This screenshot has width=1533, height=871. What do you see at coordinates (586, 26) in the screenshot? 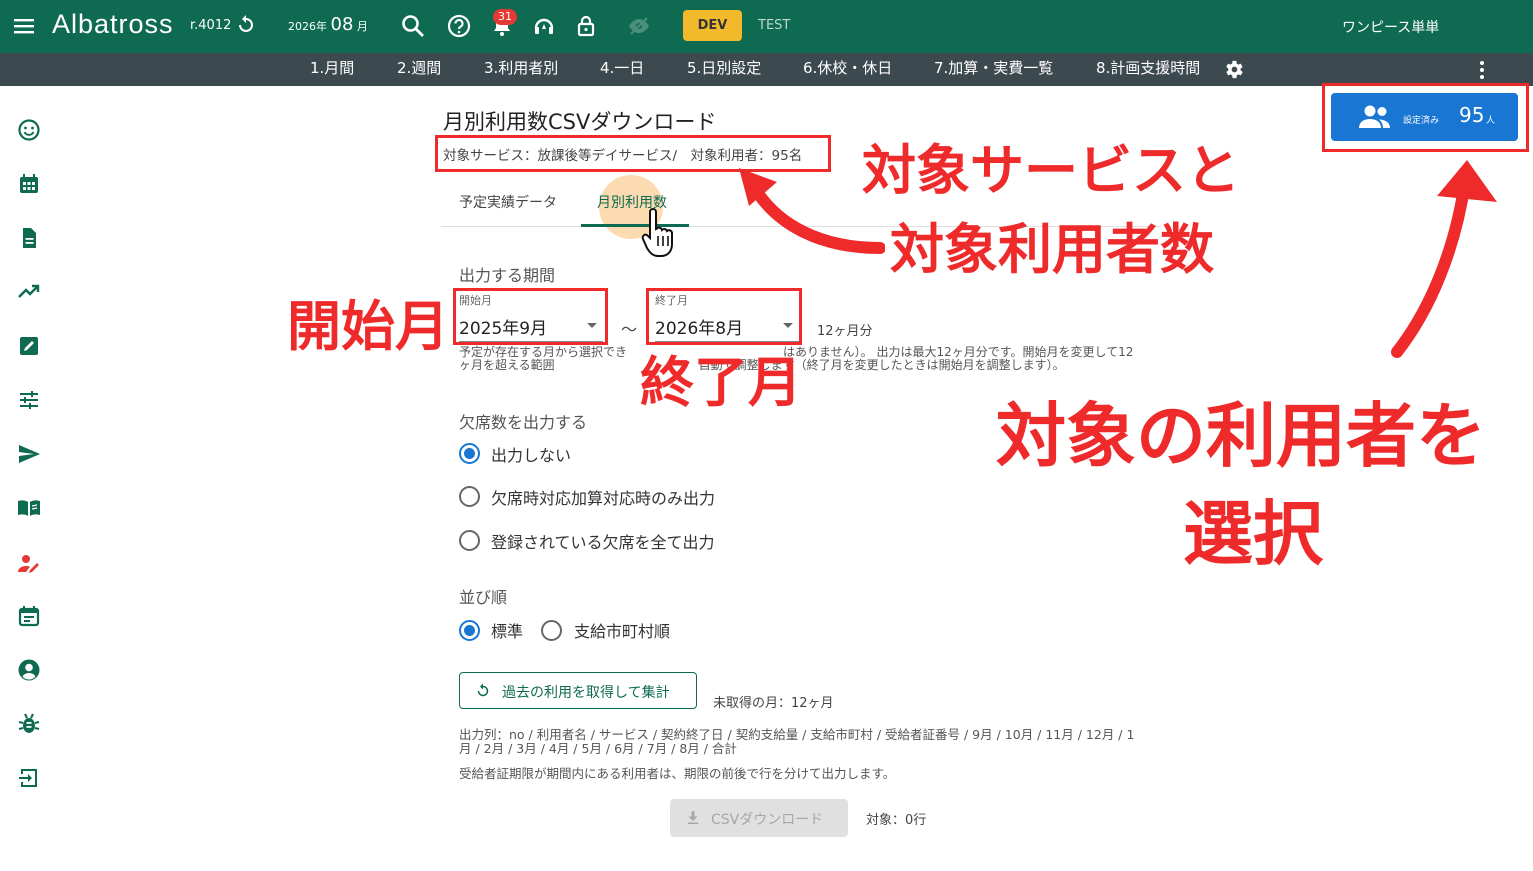
I see `lock-icon` at bounding box center [586, 26].